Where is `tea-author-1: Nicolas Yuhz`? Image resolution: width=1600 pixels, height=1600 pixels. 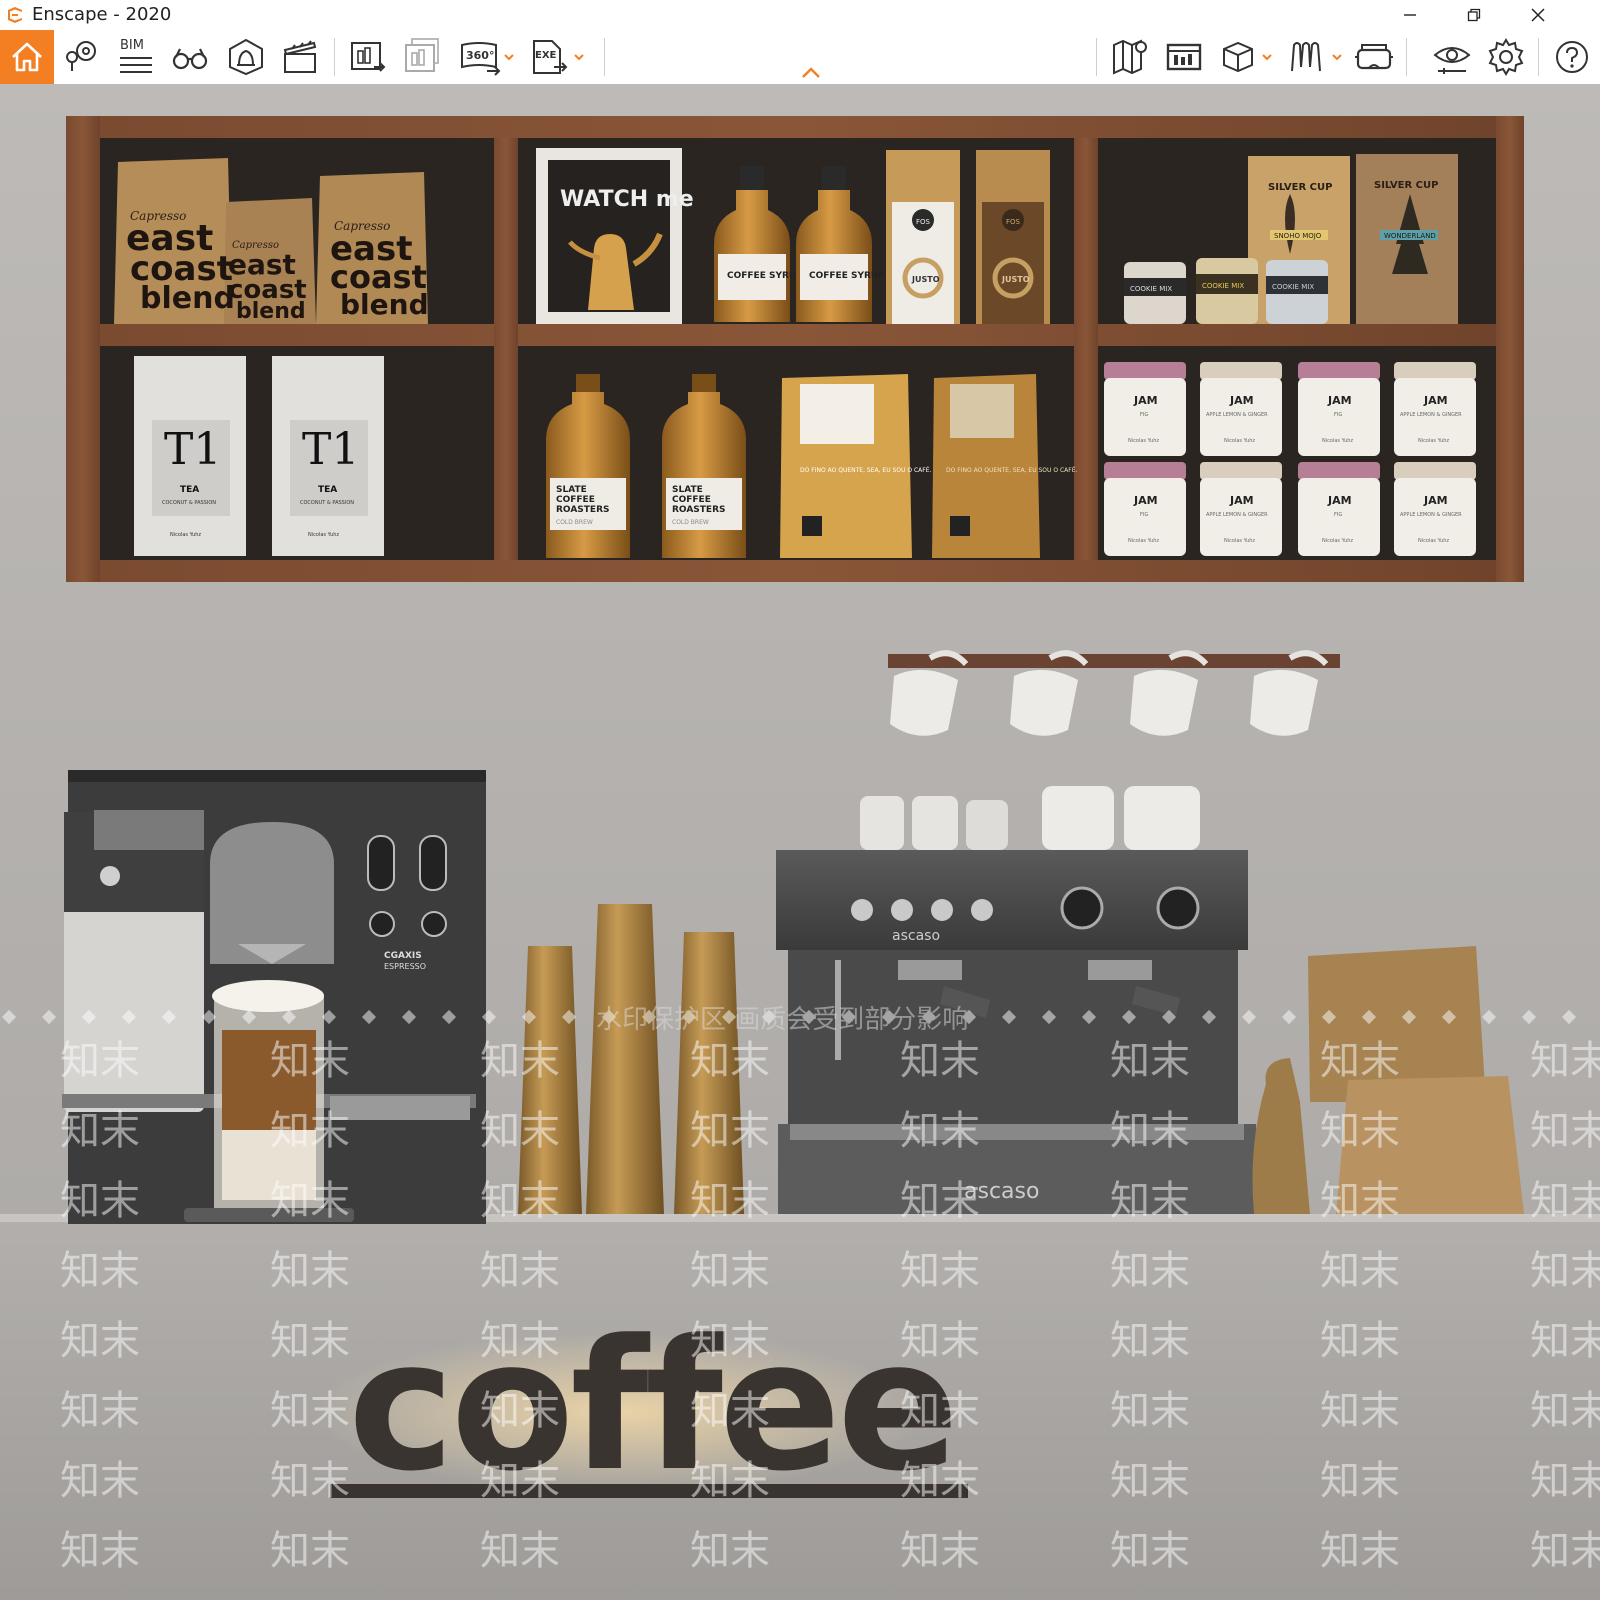
tea-author-1: Nicolas Yuhz is located at coordinates (185, 535).